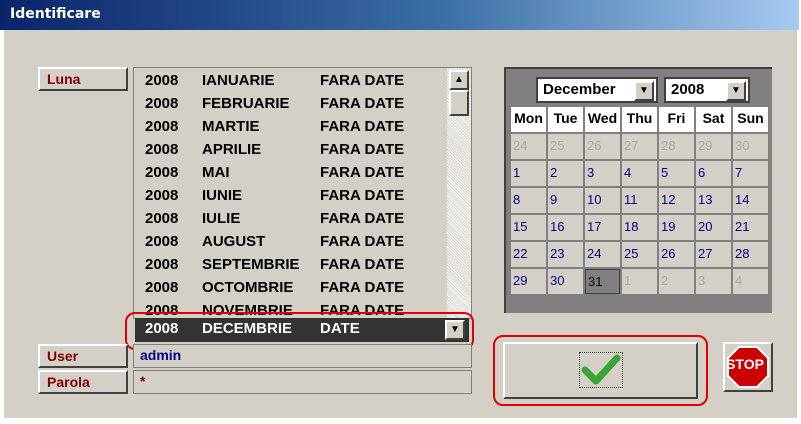  What do you see at coordinates (713, 227) in the screenshot?
I see `calendar-day: 20` at bounding box center [713, 227].